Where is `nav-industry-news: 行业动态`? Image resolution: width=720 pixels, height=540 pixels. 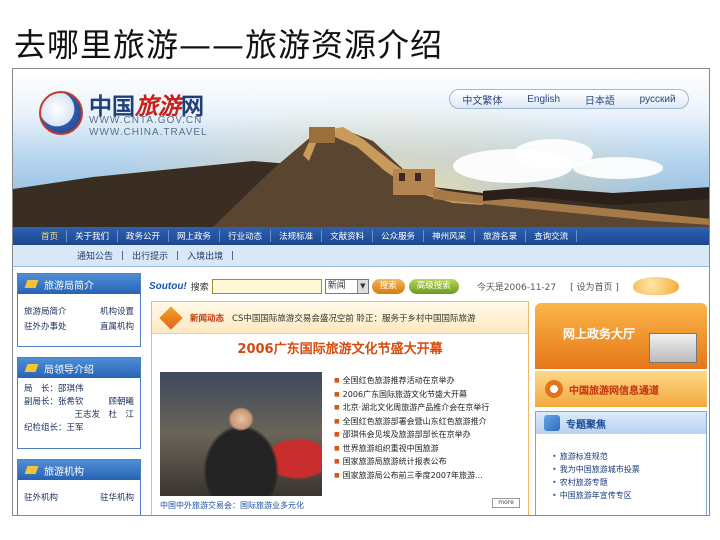
nav-industry-news: 行业动态 is located at coordinates (246, 236).